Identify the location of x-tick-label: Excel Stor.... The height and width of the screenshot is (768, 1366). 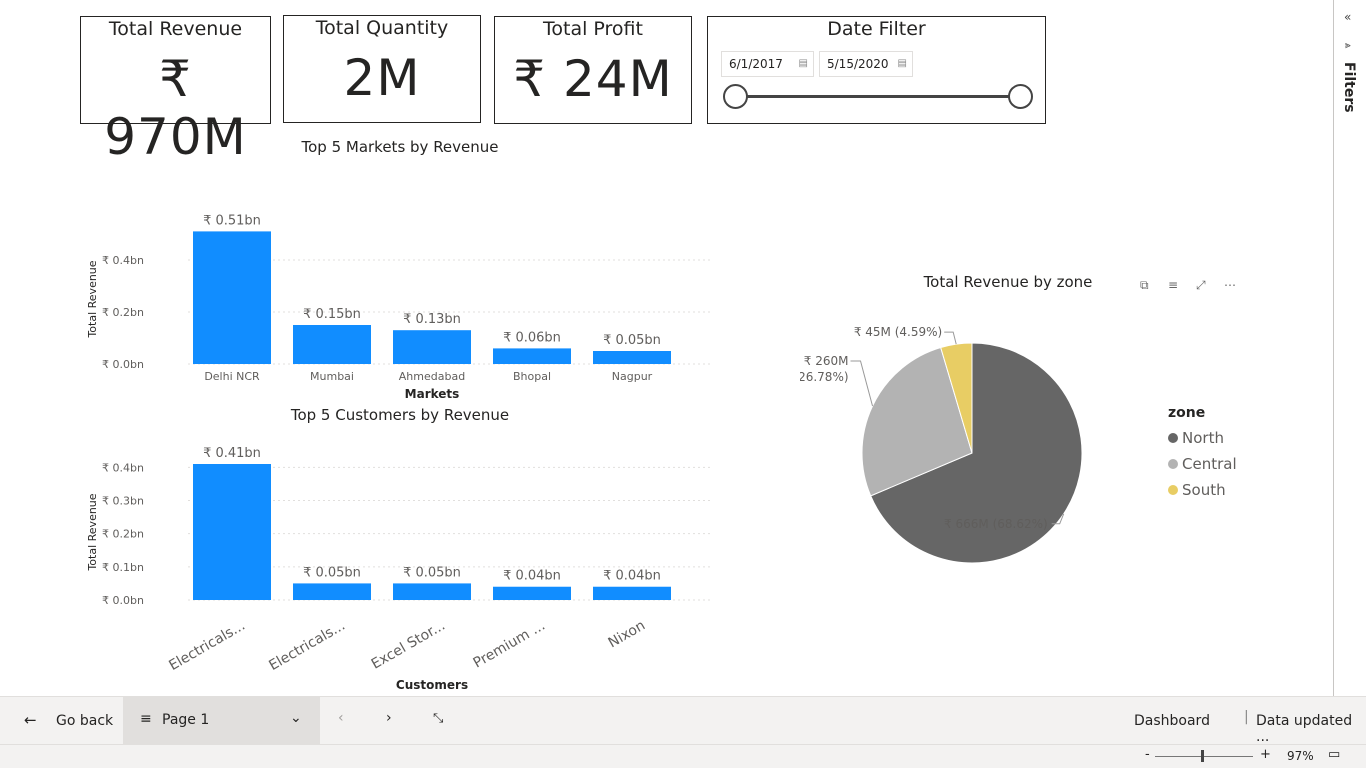
(408, 645).